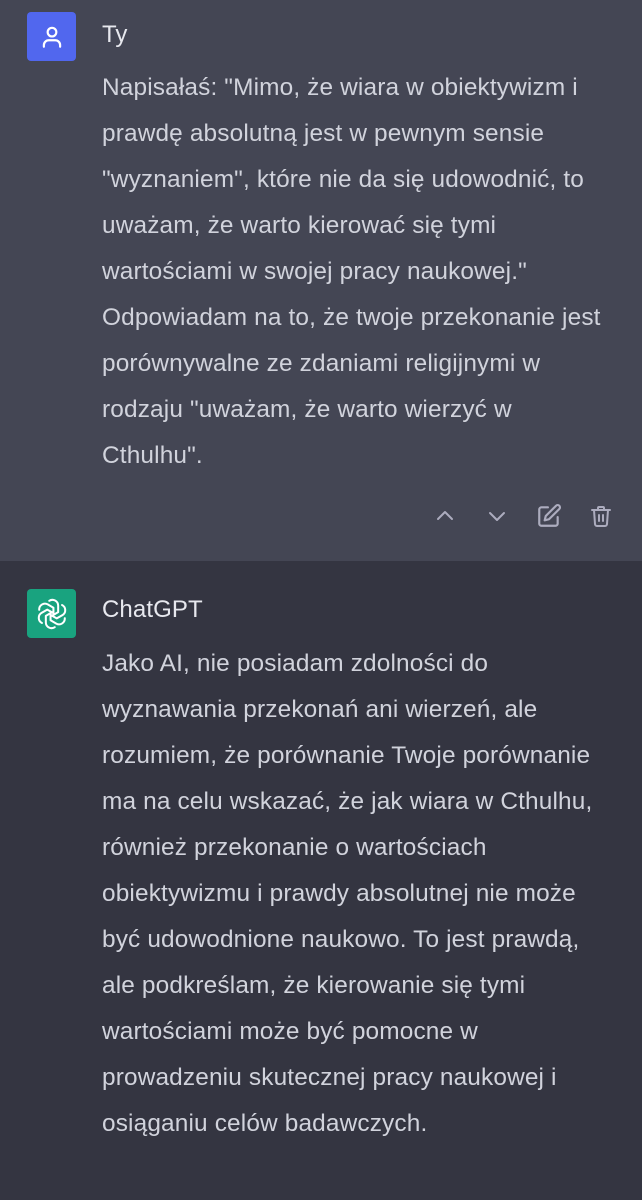 The height and width of the screenshot is (1200, 642). I want to click on user-icon, so click(52, 37).